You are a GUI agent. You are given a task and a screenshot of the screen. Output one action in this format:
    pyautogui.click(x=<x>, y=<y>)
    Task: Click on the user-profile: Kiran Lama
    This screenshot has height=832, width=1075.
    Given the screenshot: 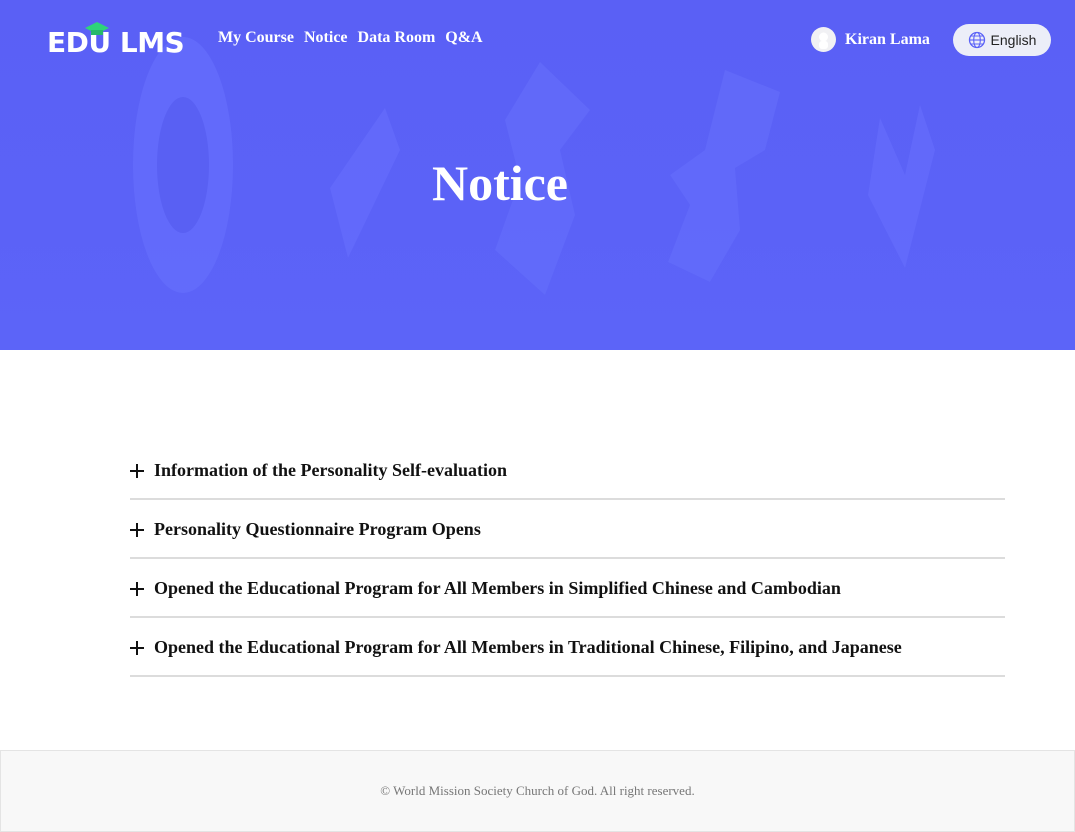 What is the action you would take?
    pyautogui.click(x=870, y=39)
    